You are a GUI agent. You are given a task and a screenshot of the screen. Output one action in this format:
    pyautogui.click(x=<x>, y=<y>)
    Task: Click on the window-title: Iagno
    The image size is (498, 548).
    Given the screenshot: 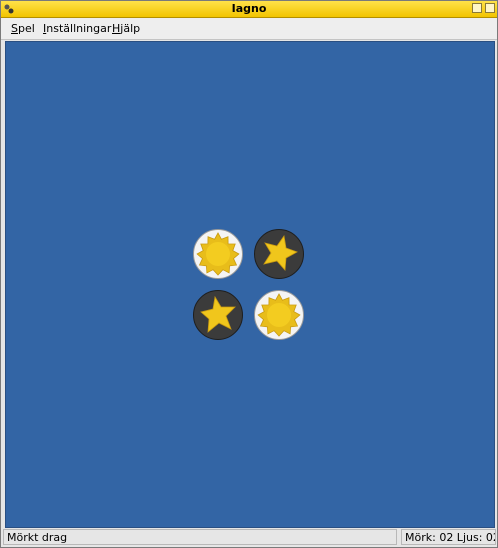 What is the action you would take?
    pyautogui.click(x=249, y=8)
    